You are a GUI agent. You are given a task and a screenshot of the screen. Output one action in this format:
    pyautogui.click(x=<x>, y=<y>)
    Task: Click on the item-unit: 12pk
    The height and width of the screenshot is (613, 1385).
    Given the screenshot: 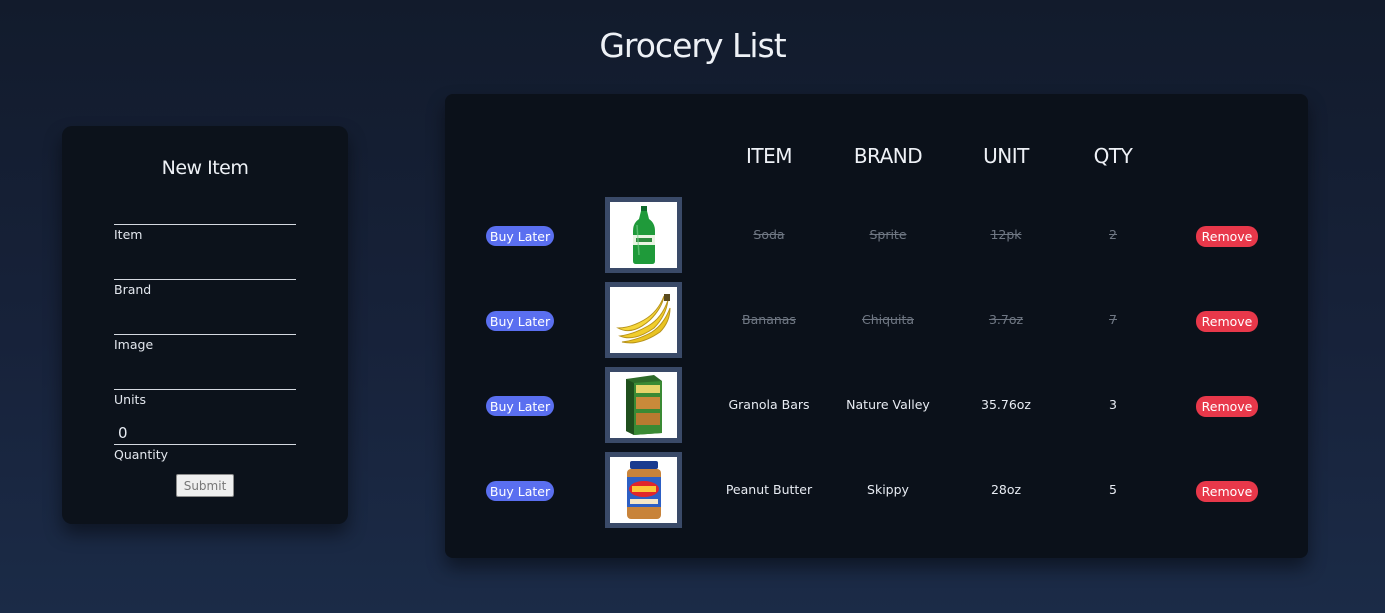 What is the action you would take?
    pyautogui.click(x=1006, y=234)
    